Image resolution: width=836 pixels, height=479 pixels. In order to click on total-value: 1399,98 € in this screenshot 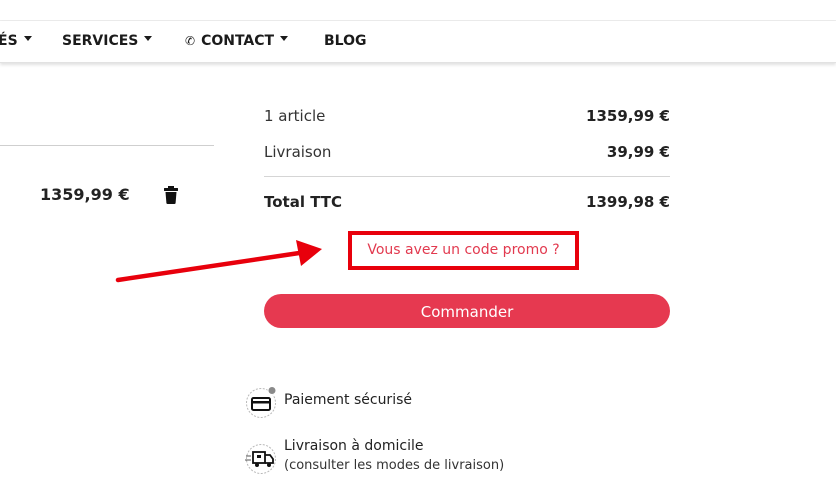, I will do `click(628, 202)`.